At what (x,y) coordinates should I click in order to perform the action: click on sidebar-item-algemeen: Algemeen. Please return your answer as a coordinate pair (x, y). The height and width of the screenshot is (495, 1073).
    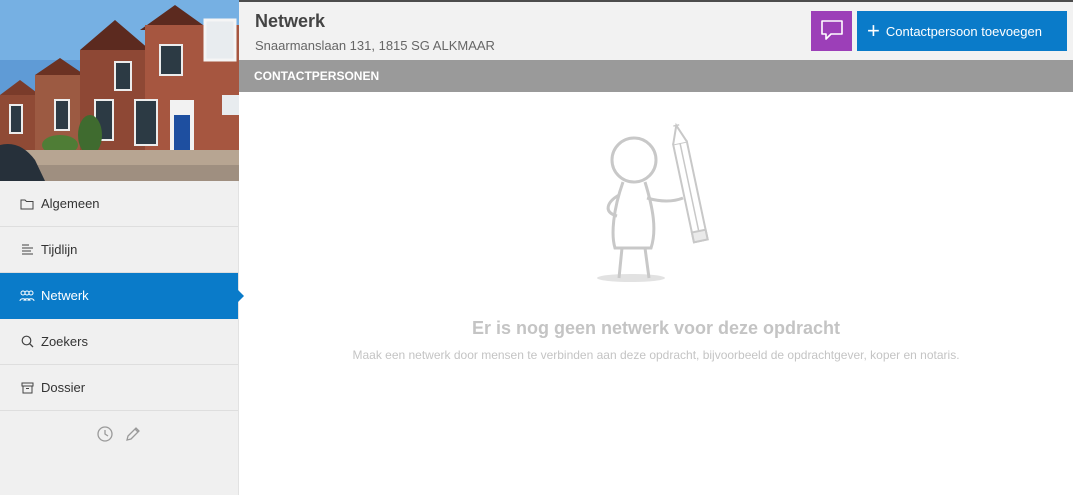
    Looking at the image, I should click on (119, 204).